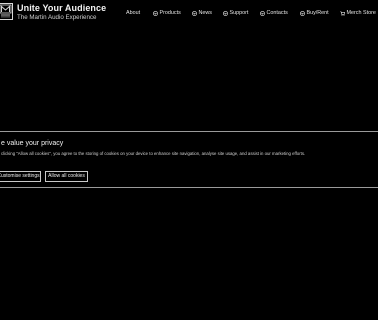 The width and height of the screenshot is (378, 320). What do you see at coordinates (361, 13) in the screenshot?
I see `nav-item-label: Merch Store` at bounding box center [361, 13].